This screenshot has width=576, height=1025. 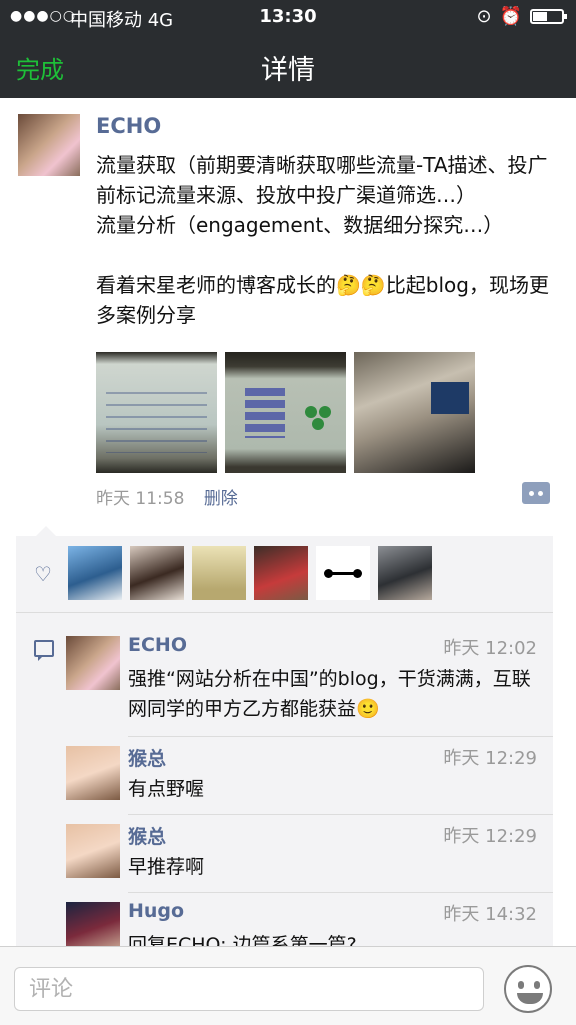 I want to click on post-meta: 昨天 11:58 删除, so click(x=167, y=496).